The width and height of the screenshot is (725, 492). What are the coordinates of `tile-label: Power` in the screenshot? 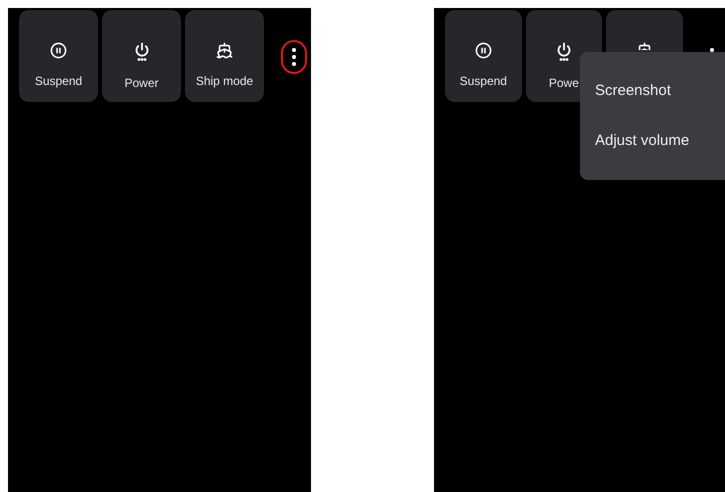 It's located at (141, 83).